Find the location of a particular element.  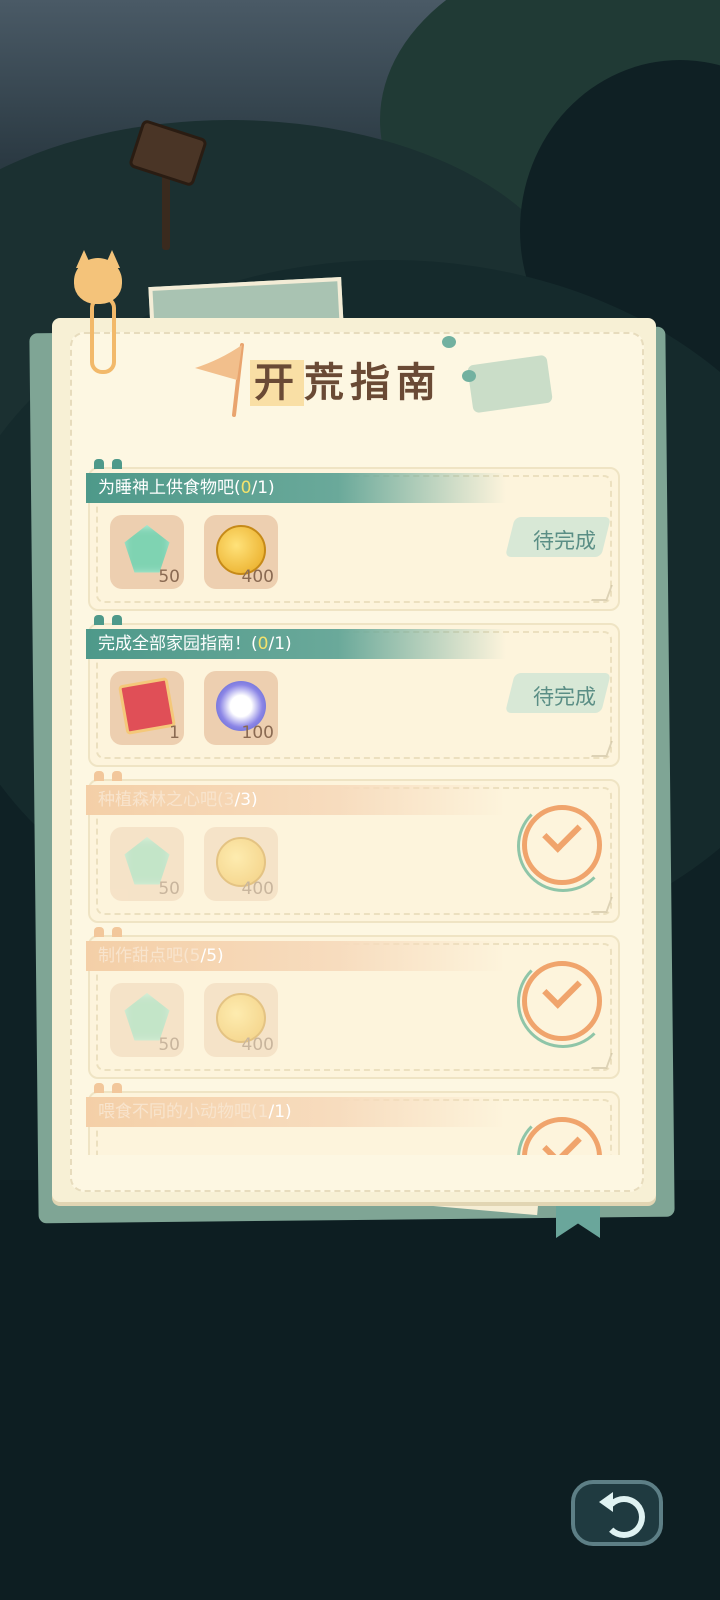

task-card: 喂食不同的小动物吧(1/1) is located at coordinates (353, 1119).